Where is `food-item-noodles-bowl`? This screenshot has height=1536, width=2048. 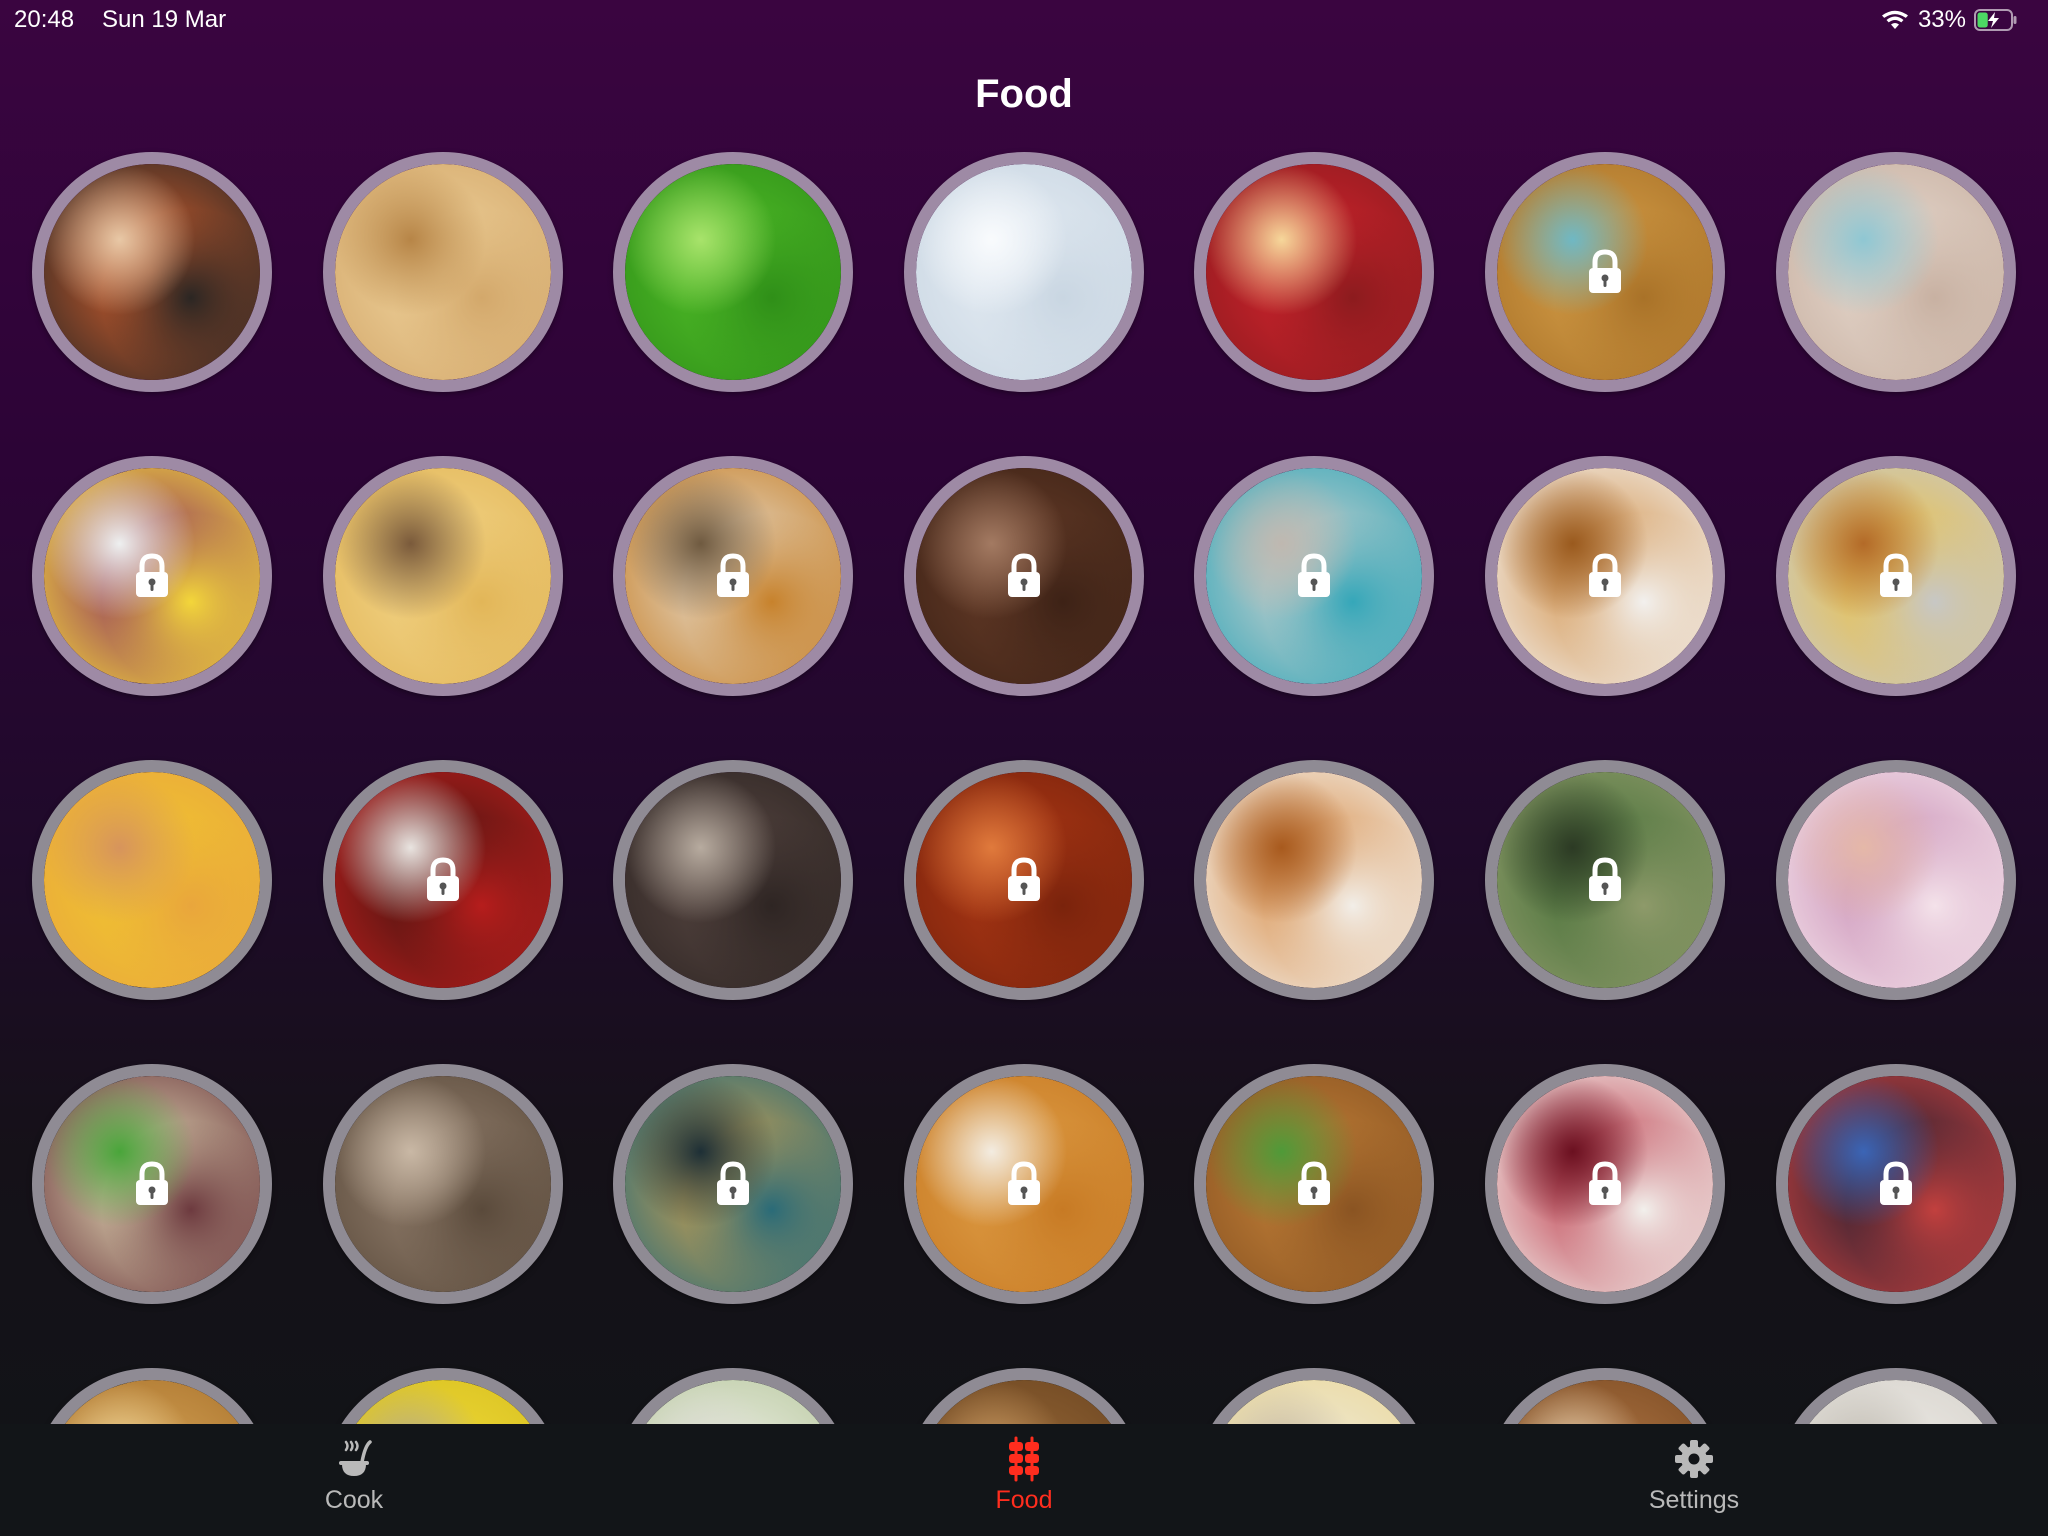
food-item-noodles-bowl is located at coordinates (733, 1184).